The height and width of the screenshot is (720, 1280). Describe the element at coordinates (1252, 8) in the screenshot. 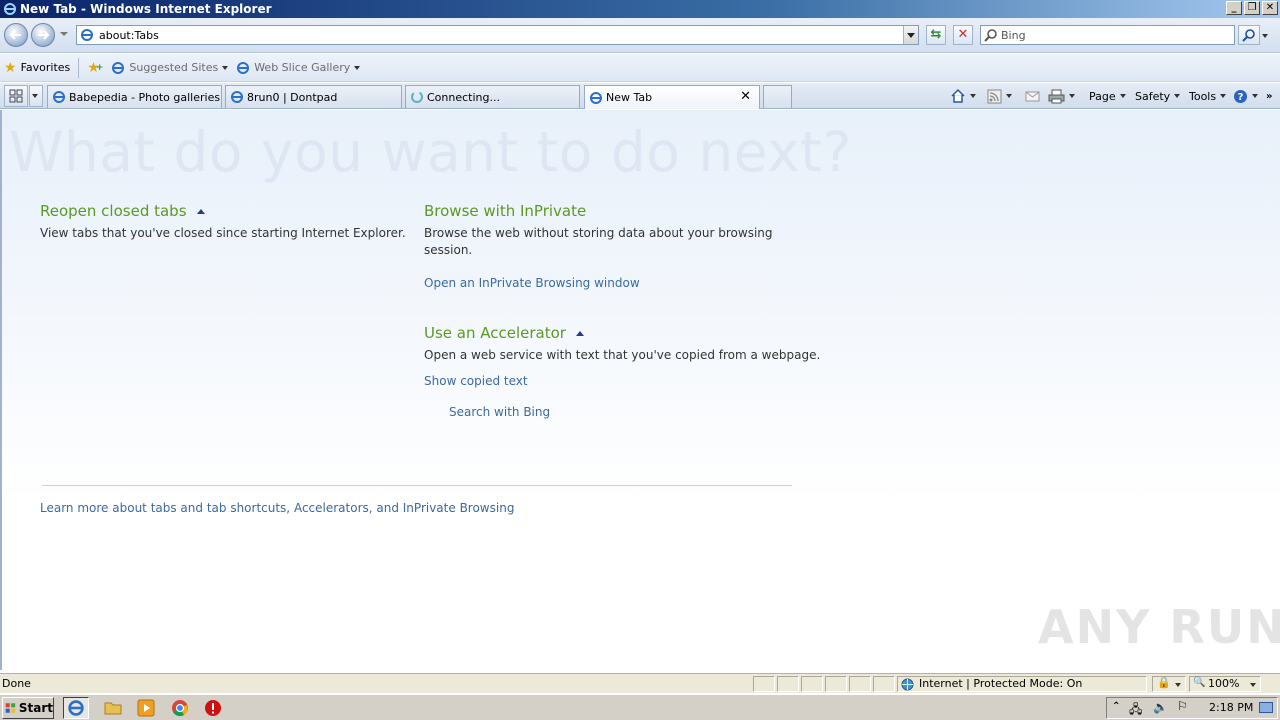

I see `restore-button: ❐` at that location.